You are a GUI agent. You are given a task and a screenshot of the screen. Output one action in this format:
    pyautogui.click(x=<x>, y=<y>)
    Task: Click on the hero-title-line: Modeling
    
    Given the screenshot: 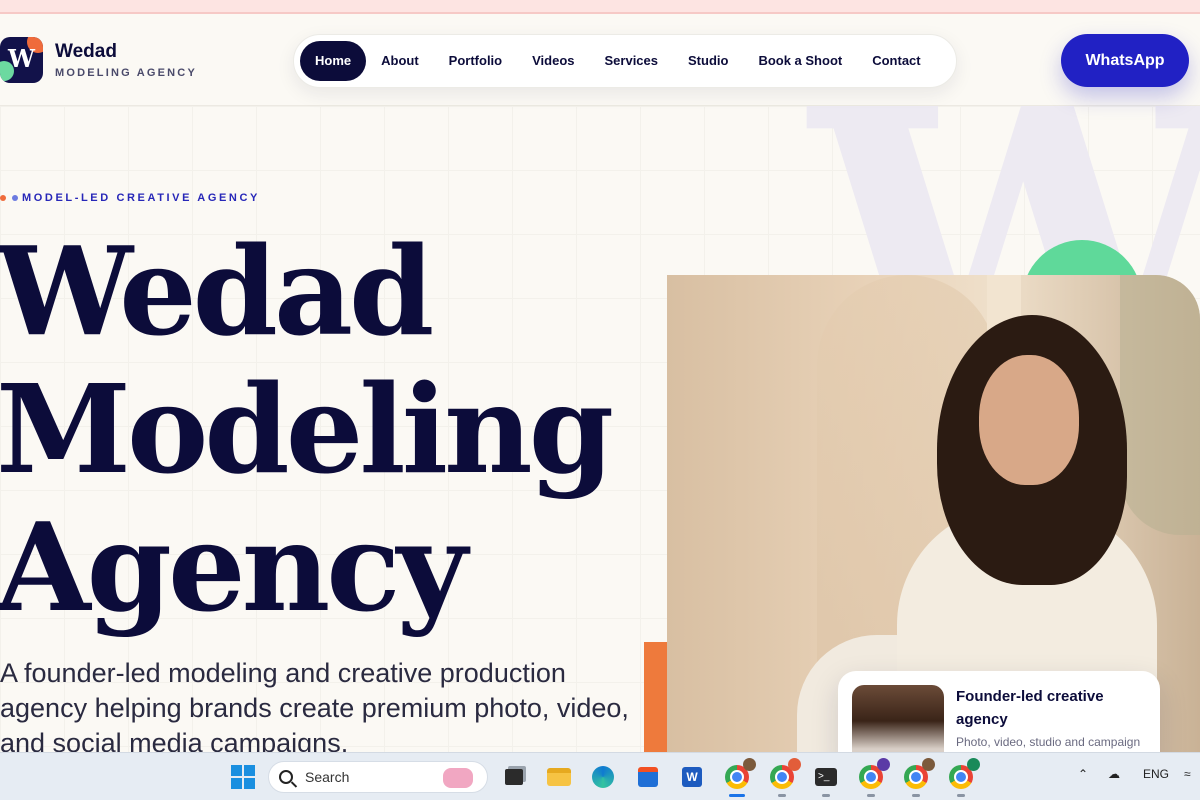 What is the action you would take?
    pyautogui.click(x=307, y=429)
    